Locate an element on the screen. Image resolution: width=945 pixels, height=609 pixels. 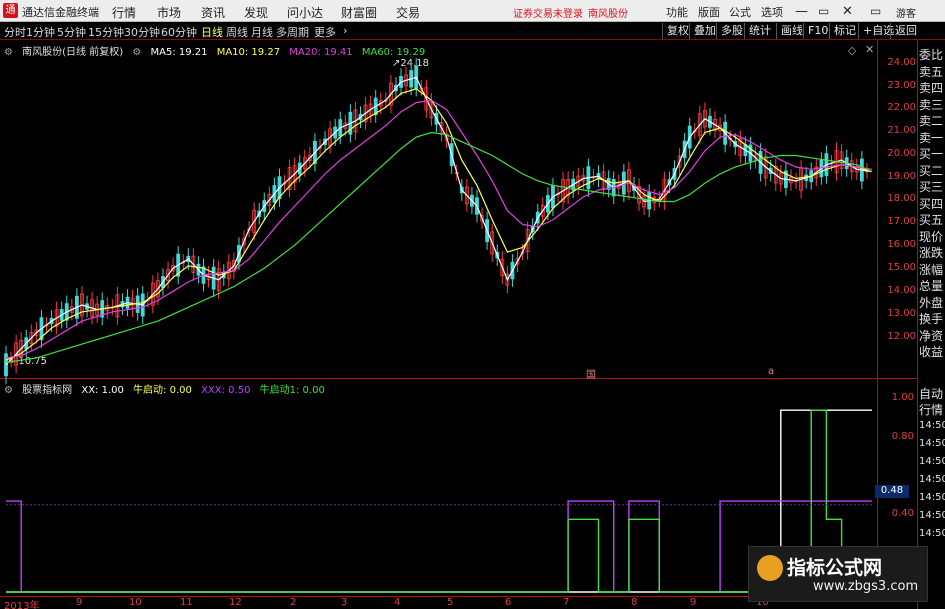
chart-options-icon: ◇ is located at coordinates (852, 50).